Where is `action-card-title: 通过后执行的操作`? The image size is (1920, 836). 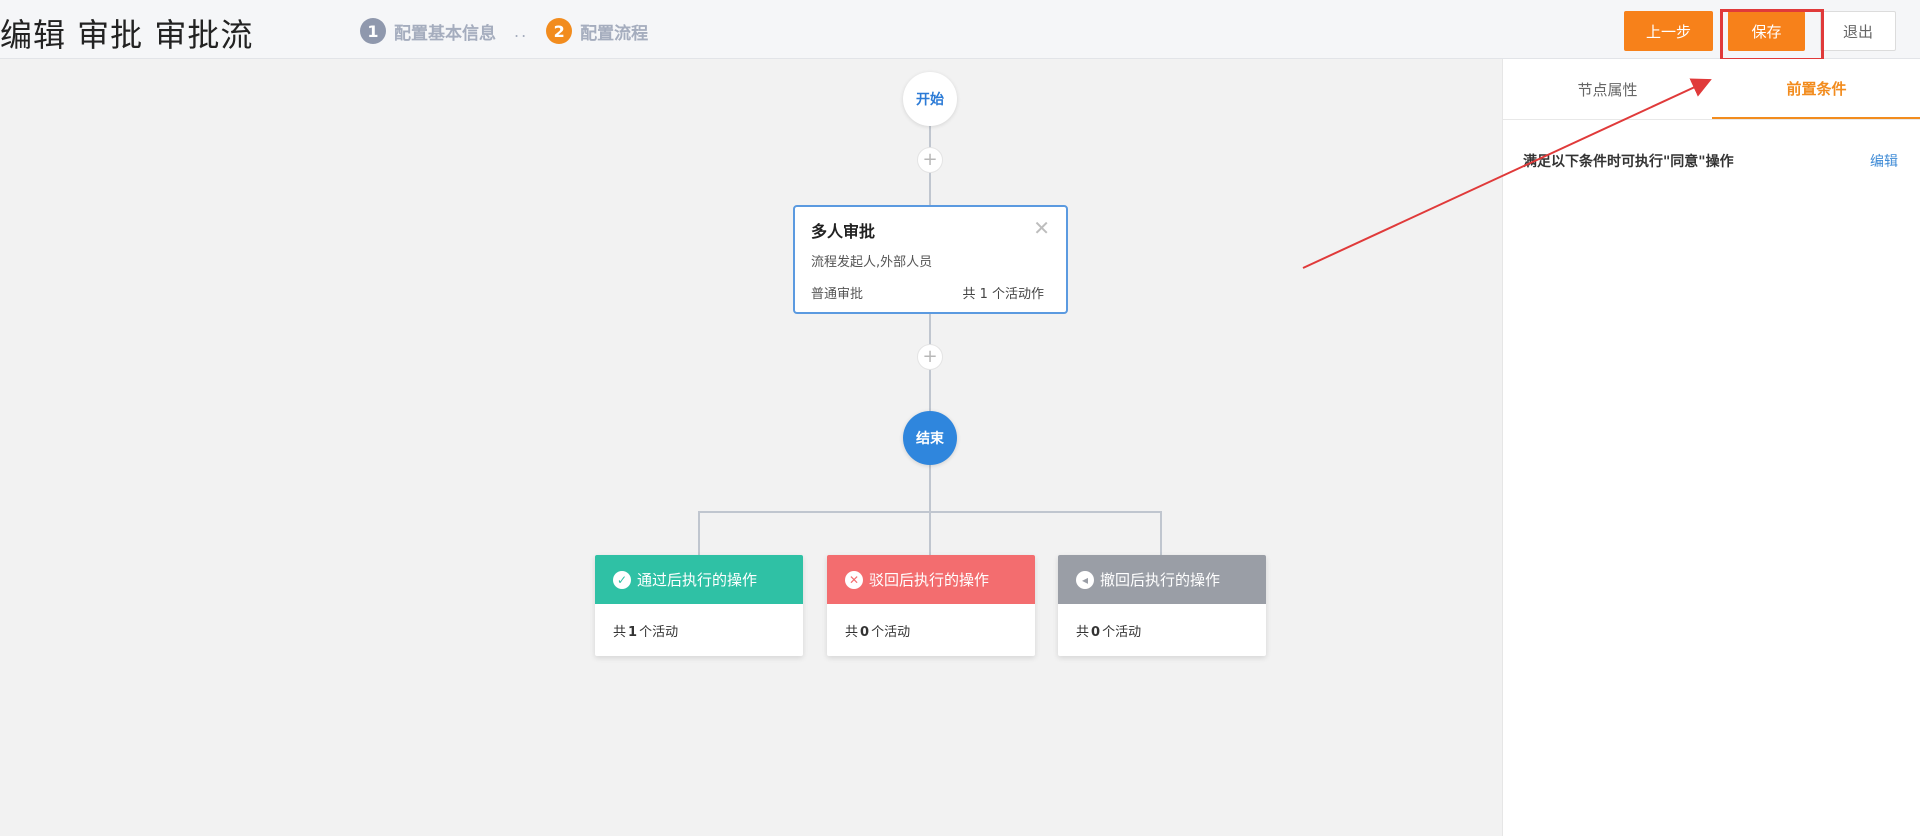
action-card-title: 通过后执行的操作 is located at coordinates (697, 580).